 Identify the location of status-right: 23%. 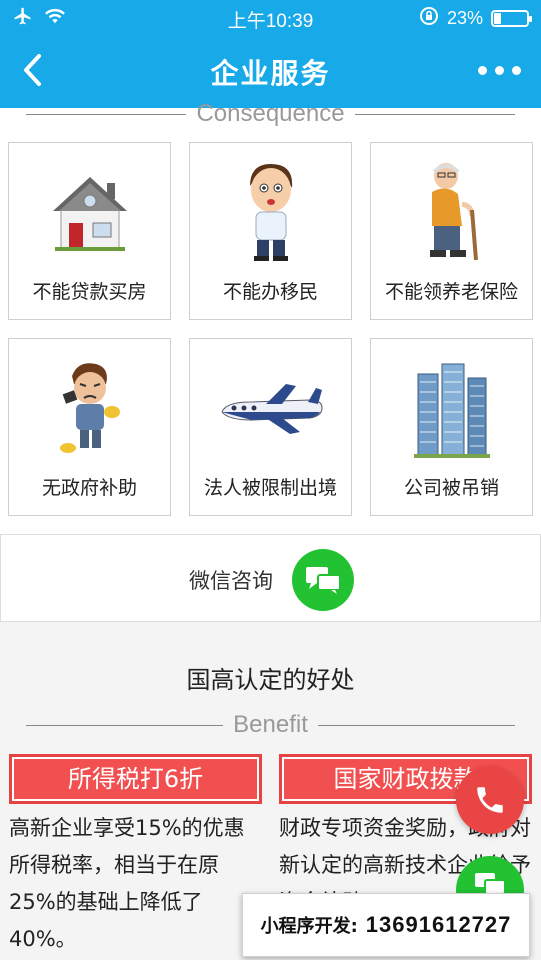
(475, 18).